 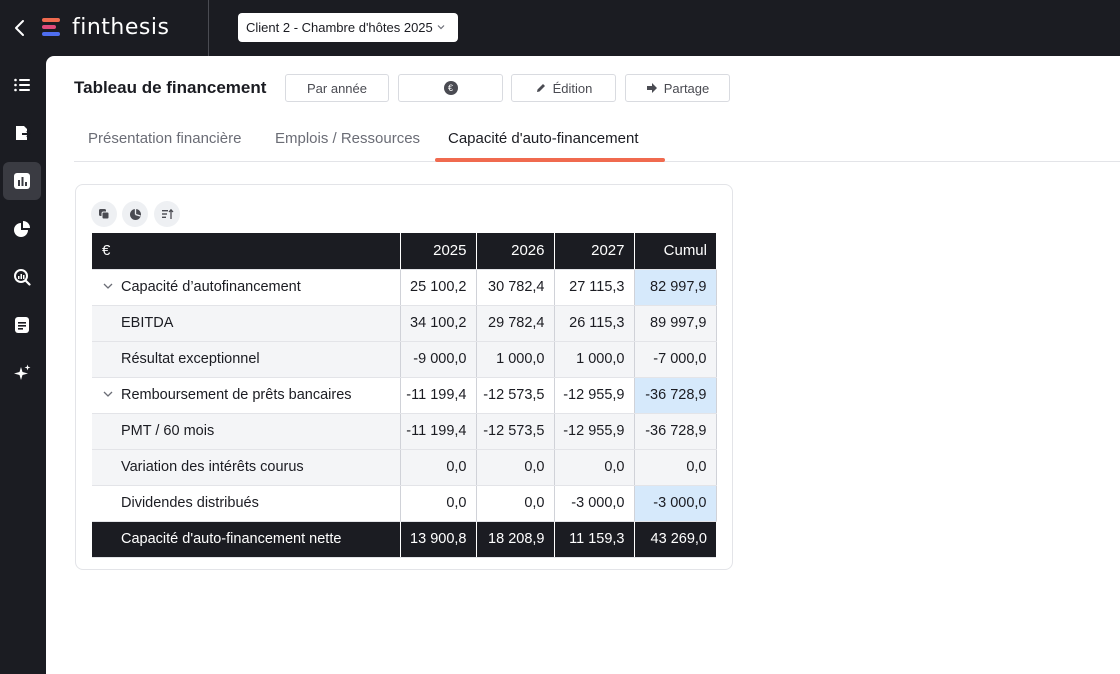 I want to click on row-label: Résultat exceptionnel, so click(x=246, y=359).